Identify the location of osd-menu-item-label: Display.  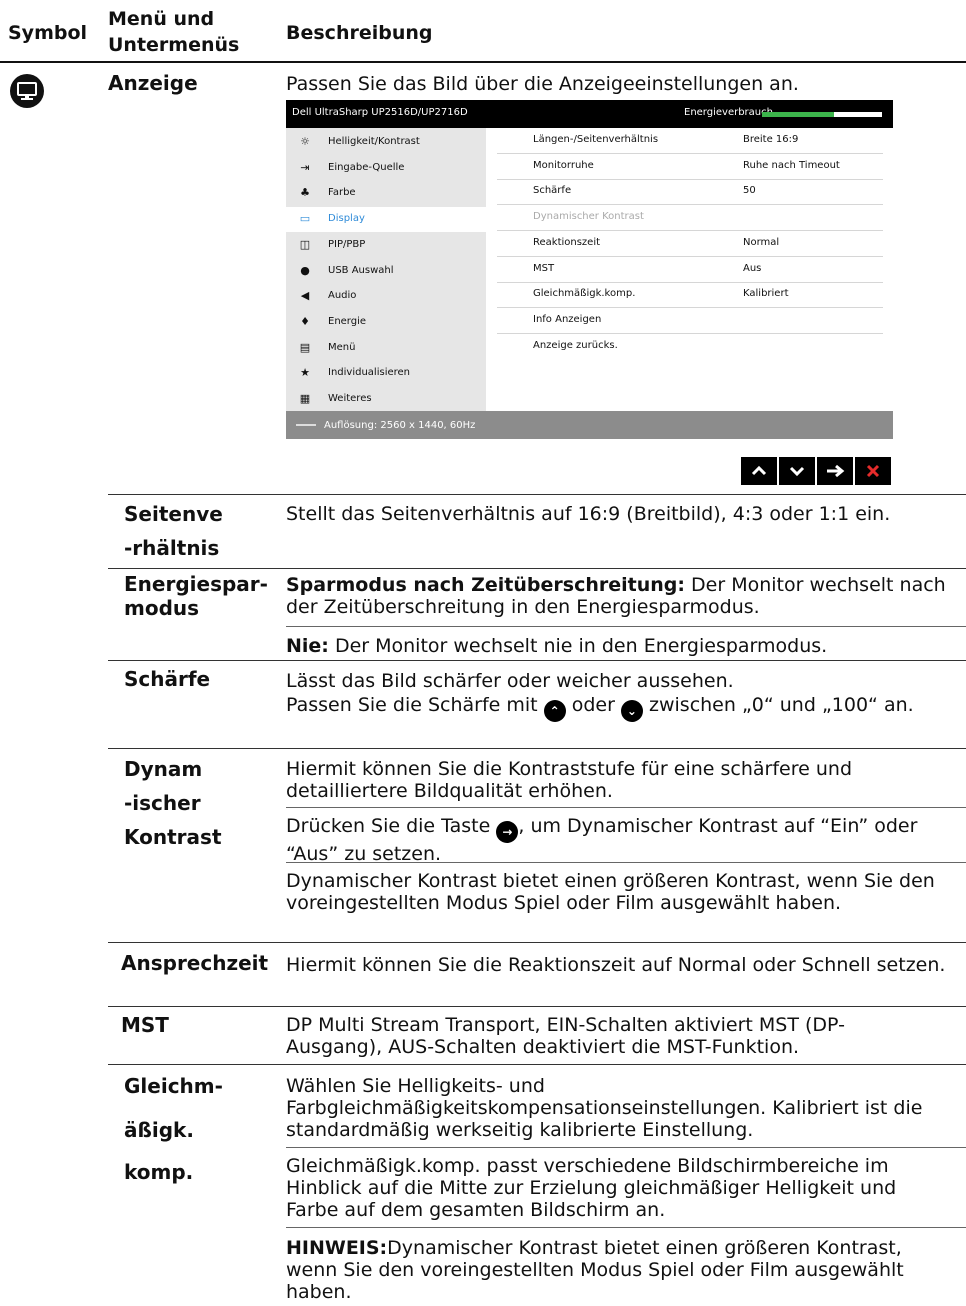
(346, 219).